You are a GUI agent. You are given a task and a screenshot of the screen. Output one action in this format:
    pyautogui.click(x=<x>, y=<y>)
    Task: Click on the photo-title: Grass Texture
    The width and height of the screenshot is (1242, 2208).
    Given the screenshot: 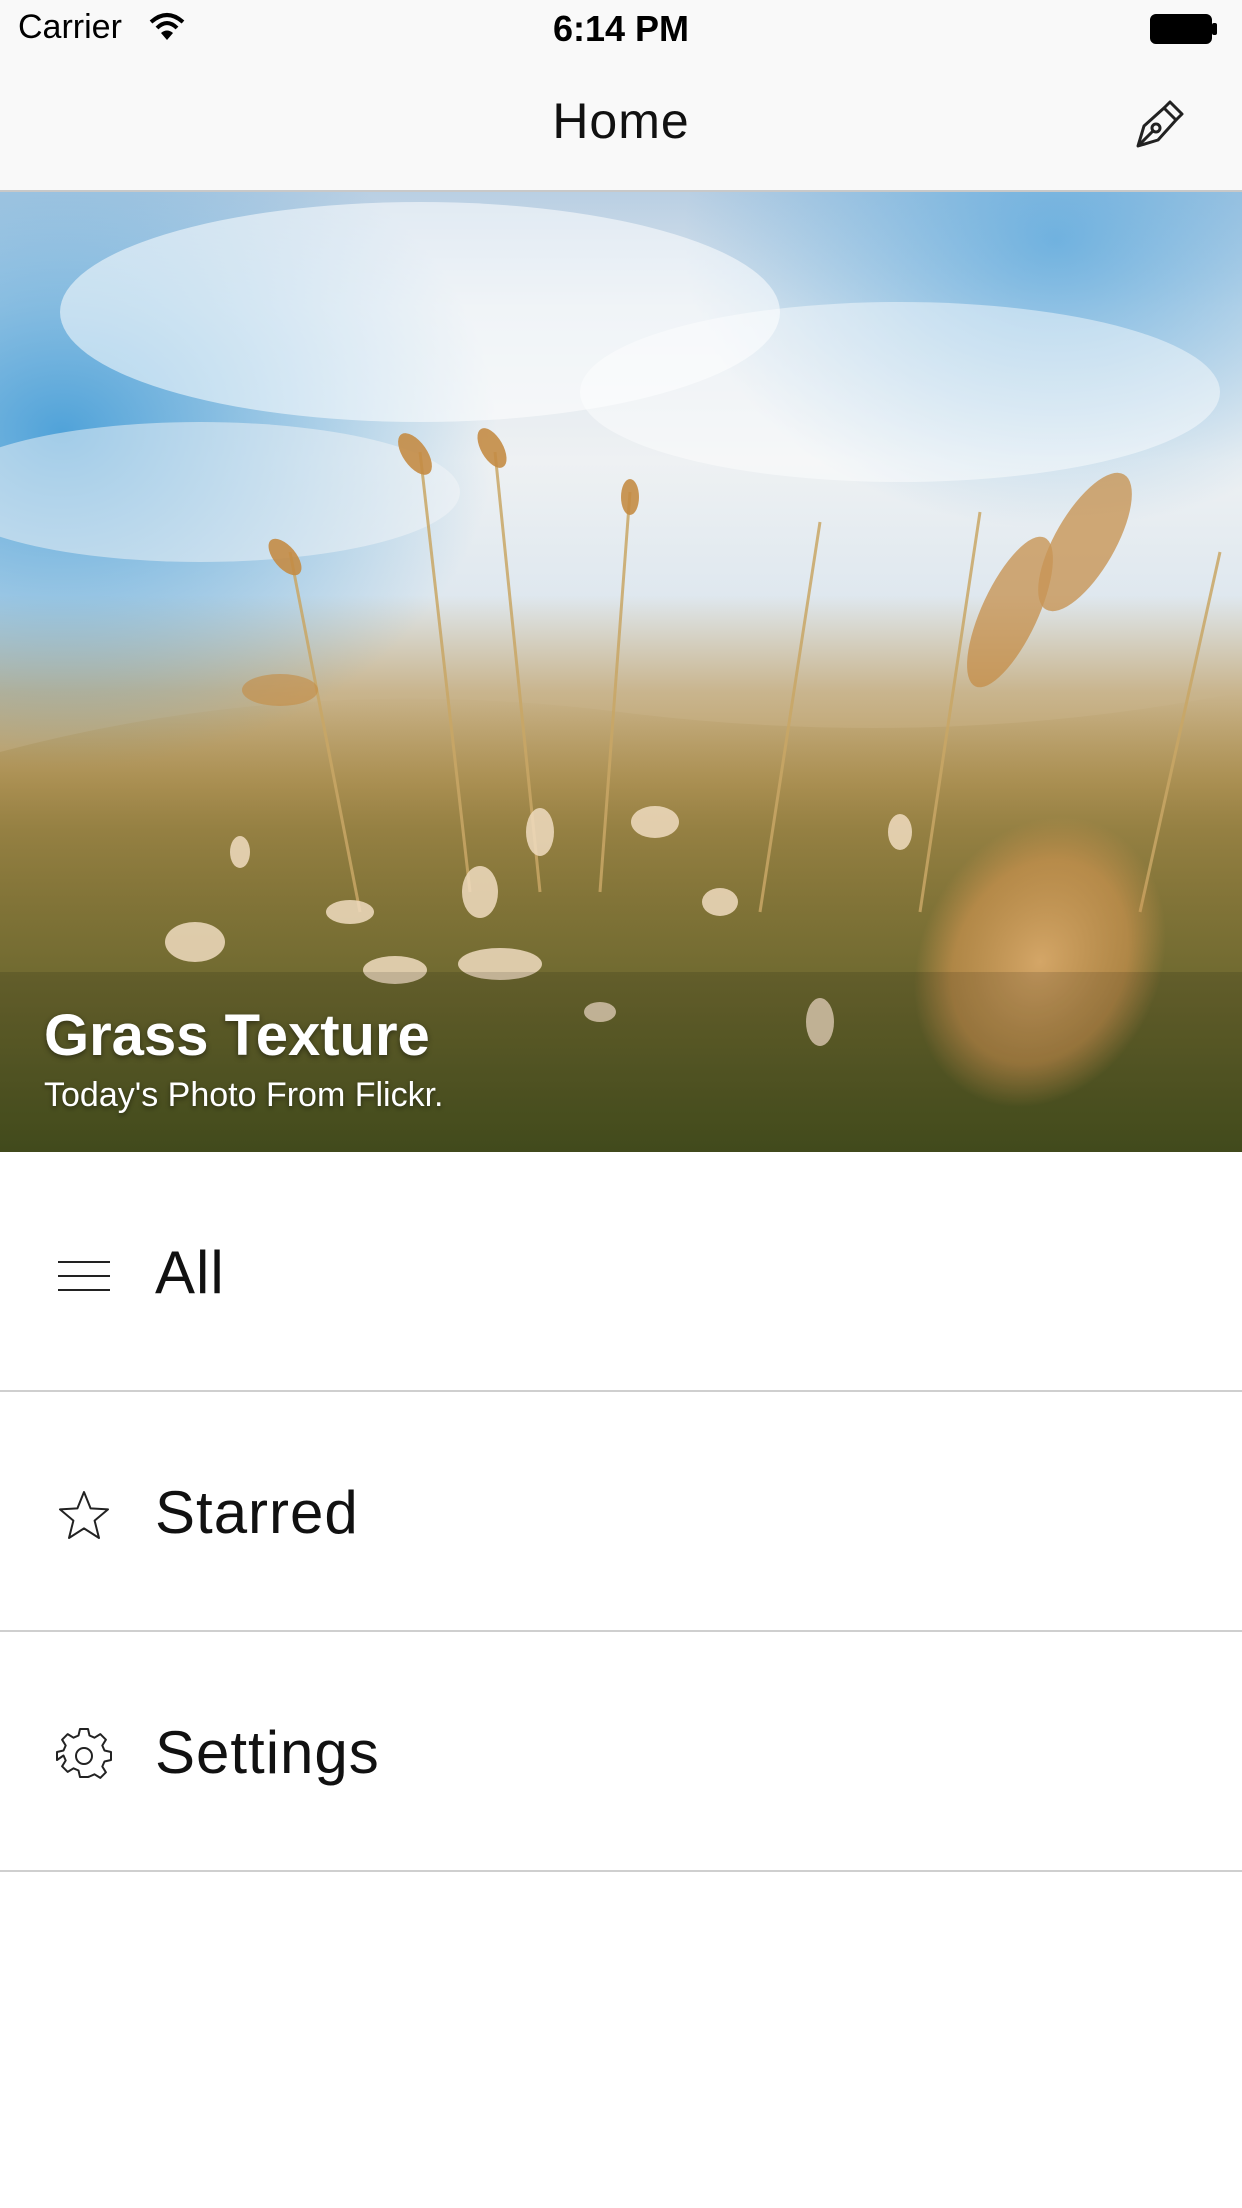 What is the action you would take?
    pyautogui.click(x=237, y=1035)
    